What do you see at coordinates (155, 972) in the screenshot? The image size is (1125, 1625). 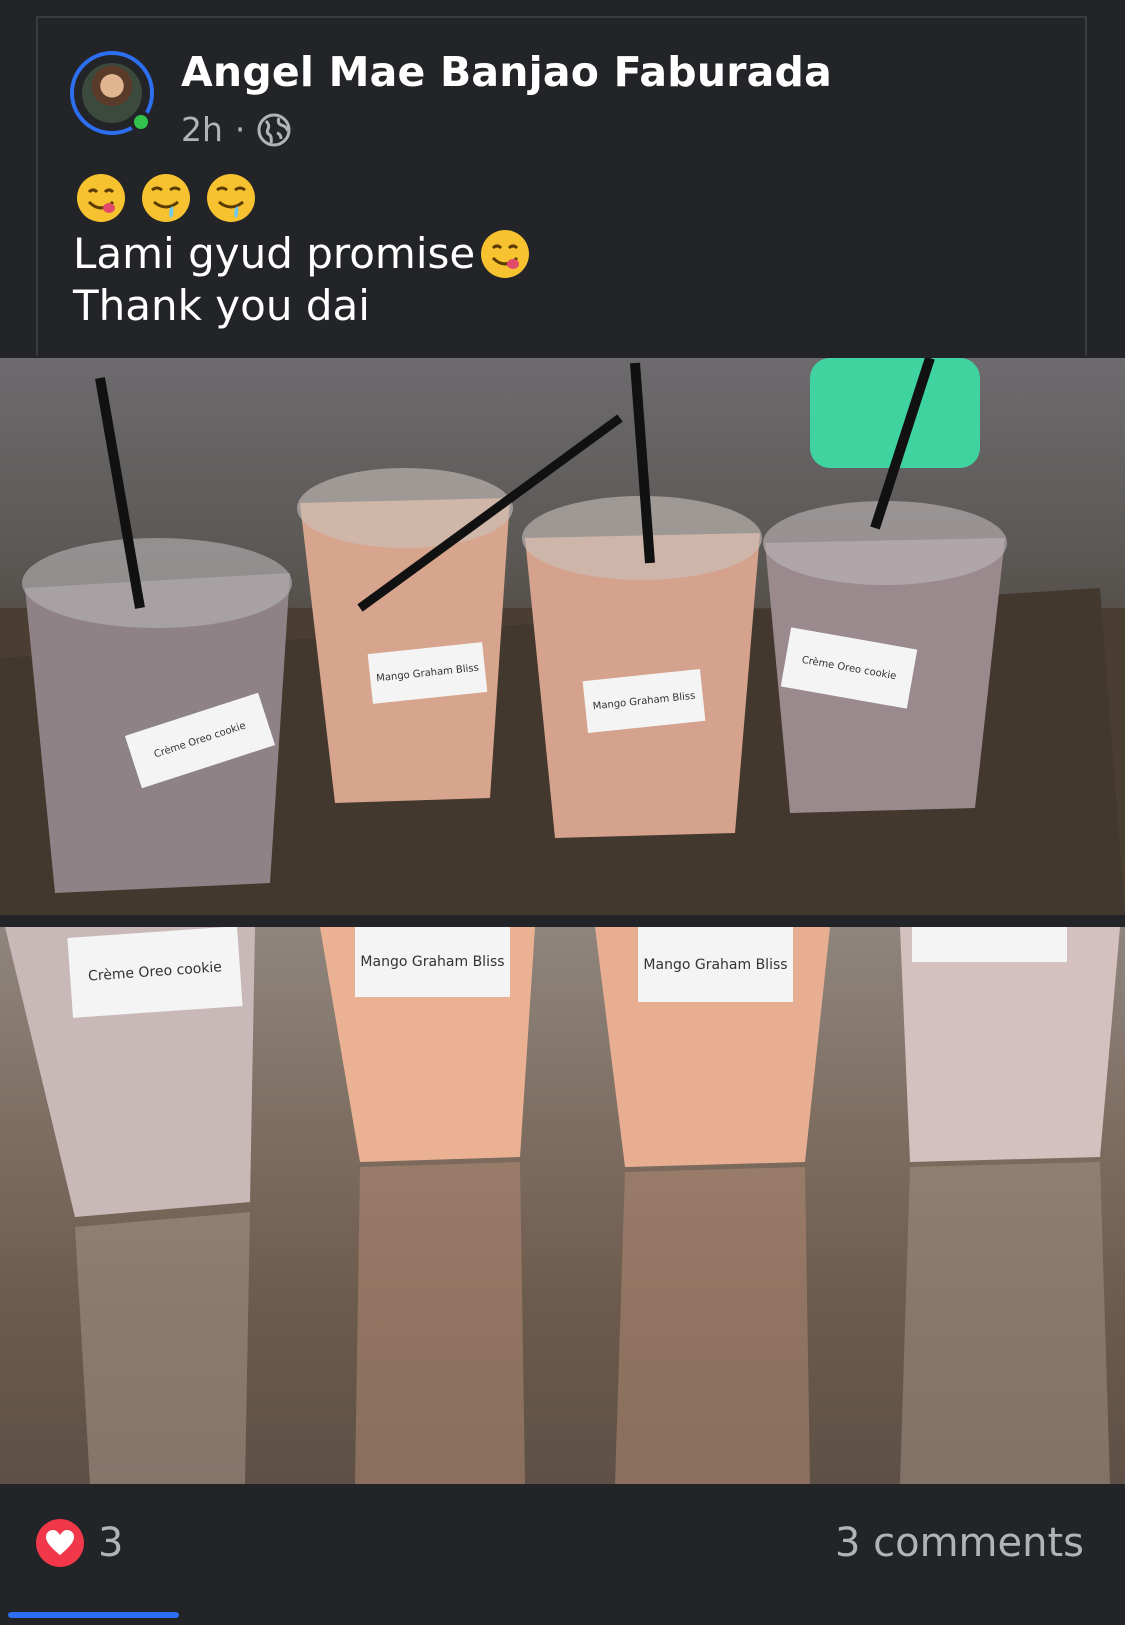 I see `cup-label: Crème Oreo cookie` at bounding box center [155, 972].